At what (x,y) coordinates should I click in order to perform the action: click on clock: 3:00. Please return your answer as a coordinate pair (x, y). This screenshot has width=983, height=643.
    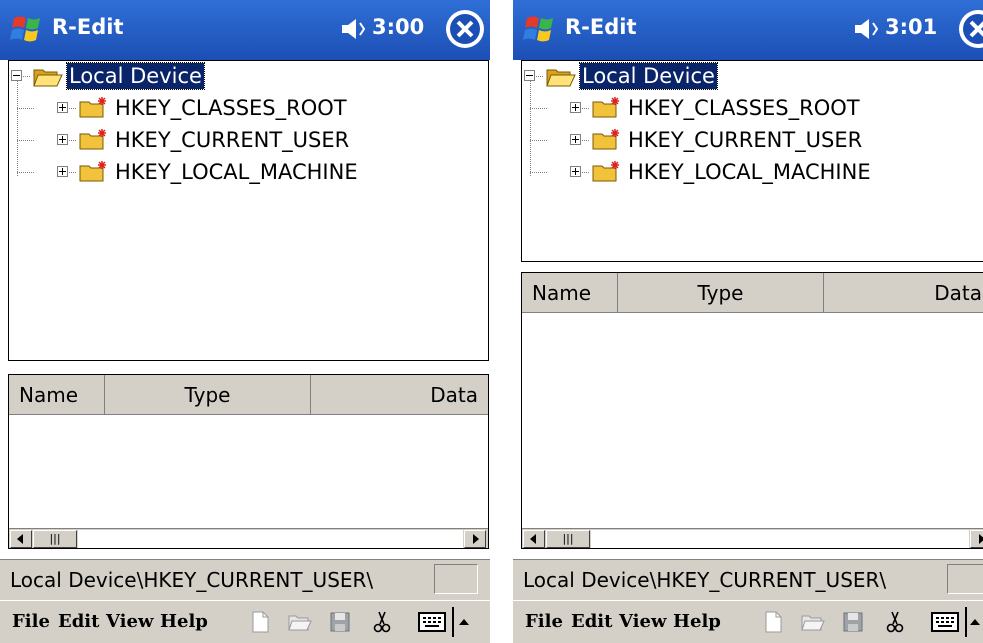
    Looking at the image, I should click on (398, 27).